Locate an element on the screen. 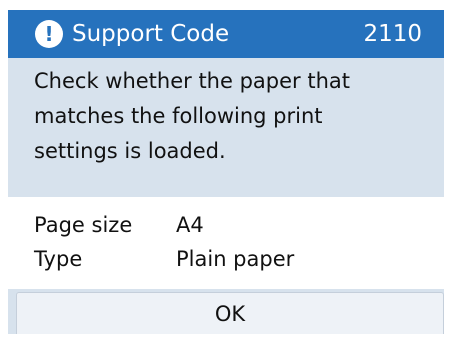 The width and height of the screenshot is (450, 338). setting-row-page-size: Page size A4 is located at coordinates (119, 225).